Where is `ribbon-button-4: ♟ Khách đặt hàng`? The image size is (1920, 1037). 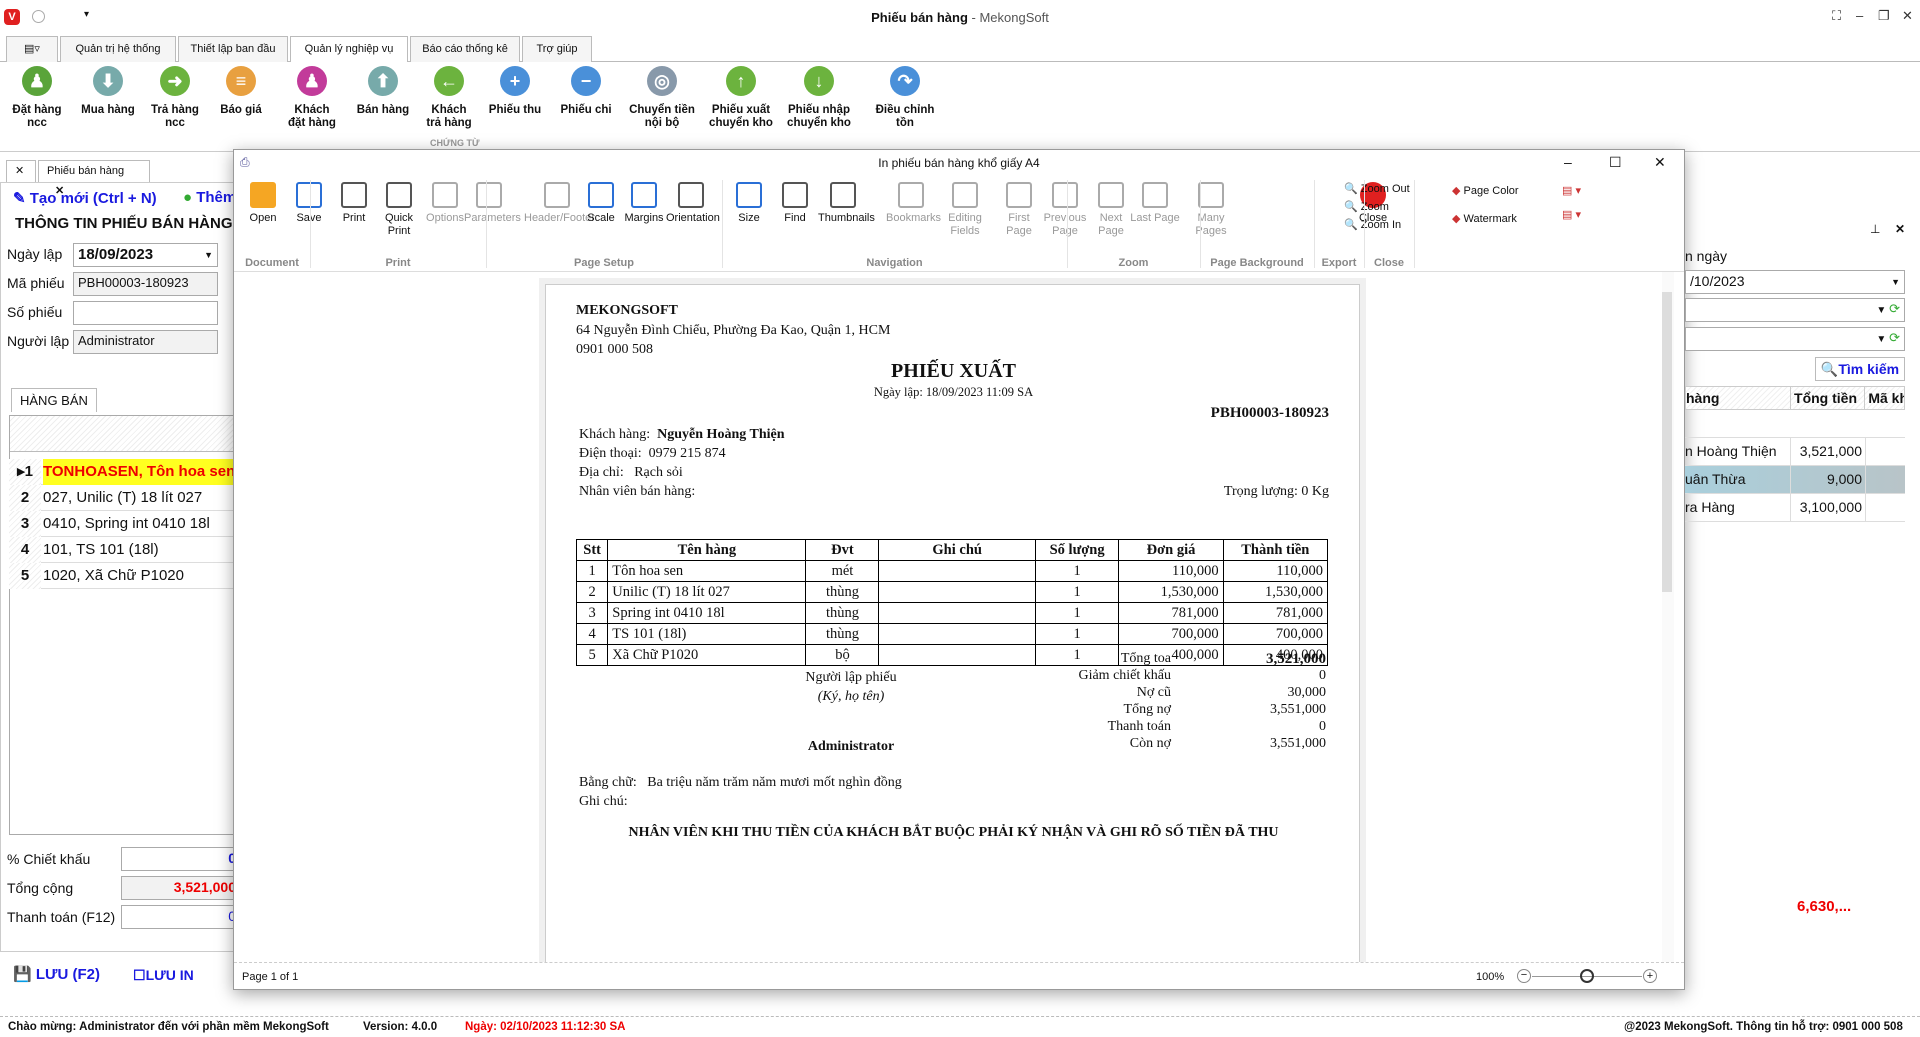 ribbon-button-4: ♟ Khách đặt hàng is located at coordinates (312, 98).